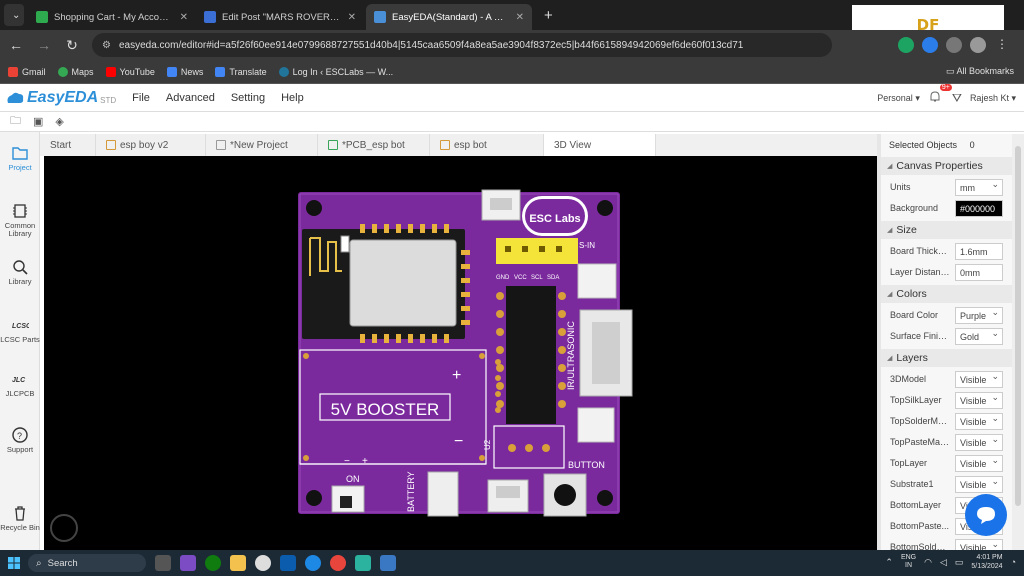 The width and height of the screenshot is (1024, 576). Describe the element at coordinates (238, 563) in the screenshot. I see `file-explorer-icon` at that location.